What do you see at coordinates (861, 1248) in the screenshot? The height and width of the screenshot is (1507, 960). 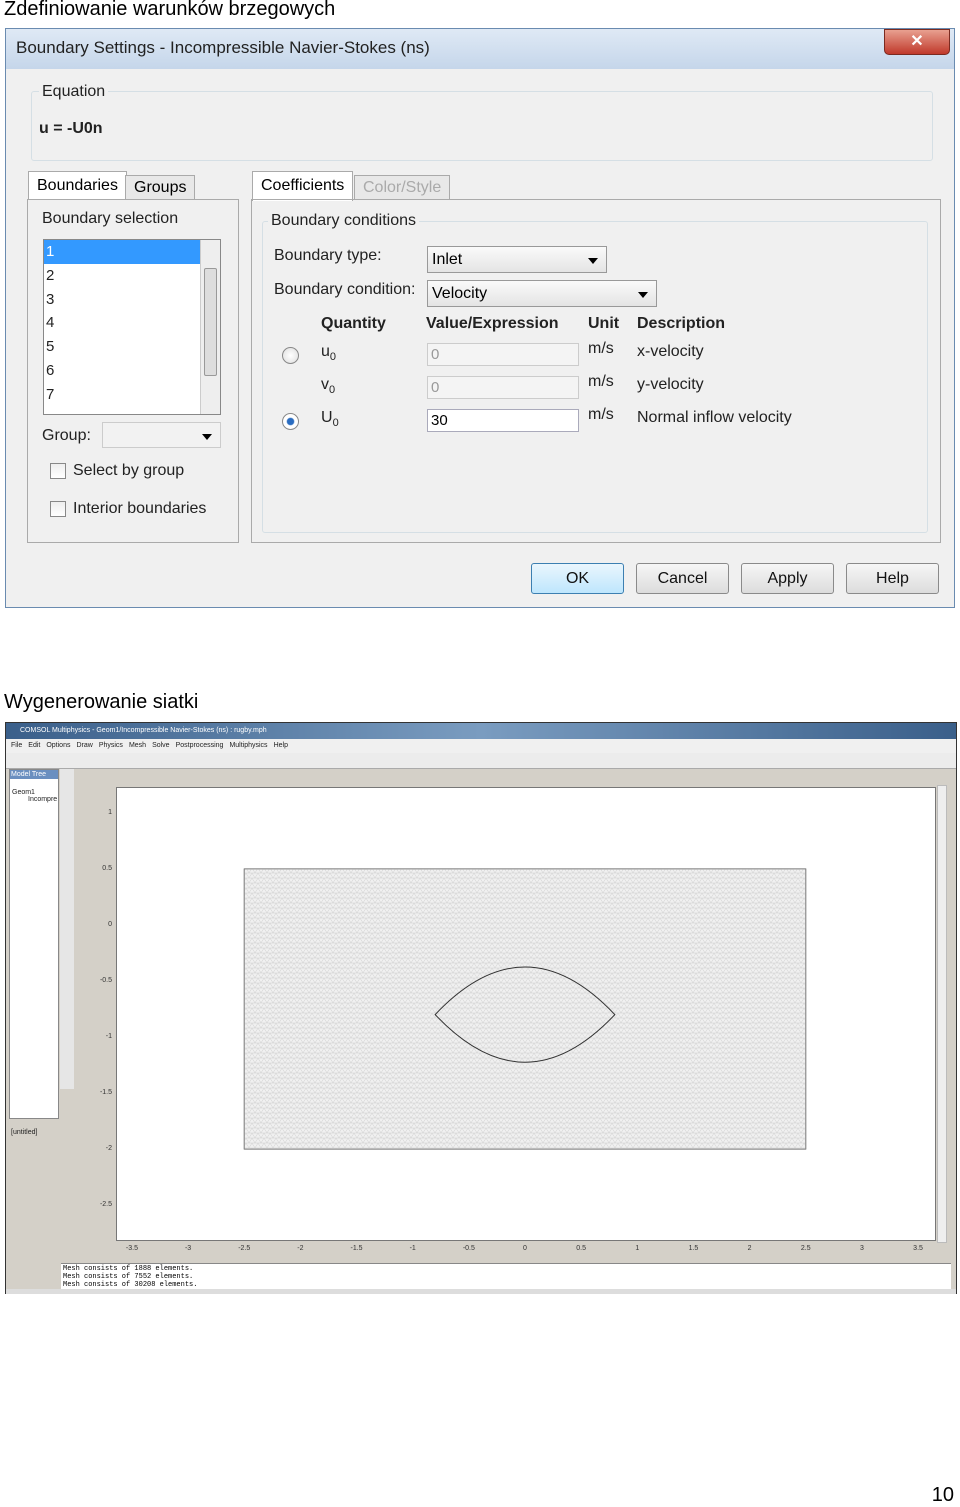 I see `x-tick-label: 3` at bounding box center [861, 1248].